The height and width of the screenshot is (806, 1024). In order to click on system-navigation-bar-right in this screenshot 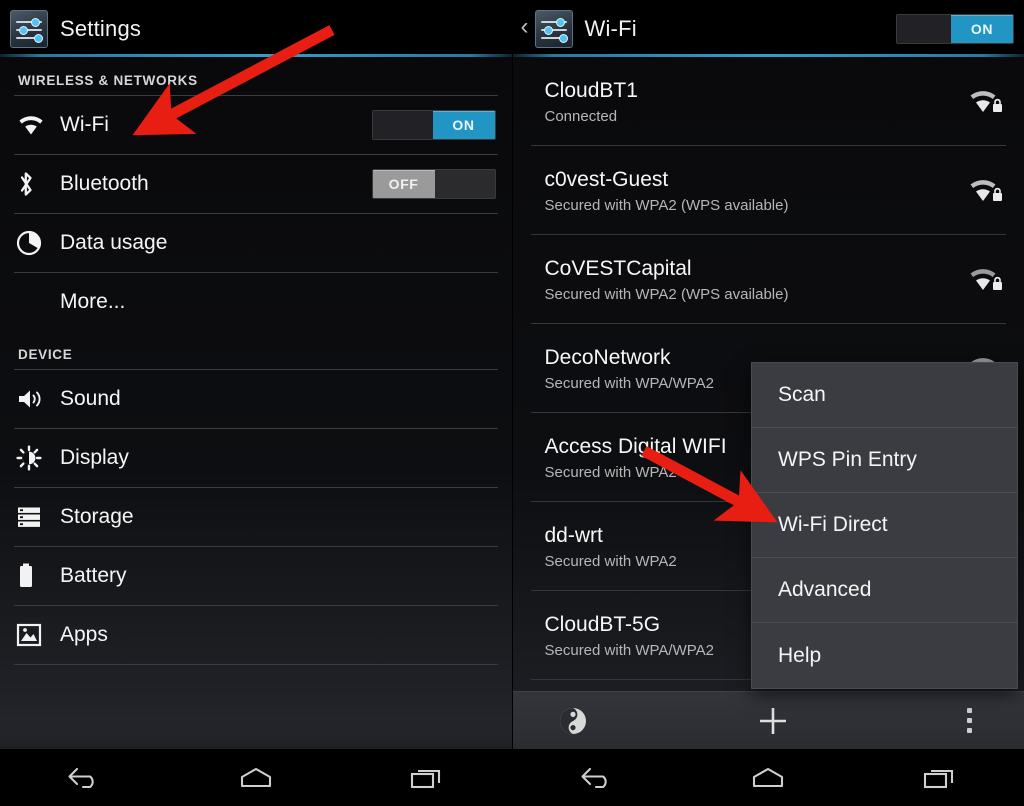, I will do `click(768, 777)`.